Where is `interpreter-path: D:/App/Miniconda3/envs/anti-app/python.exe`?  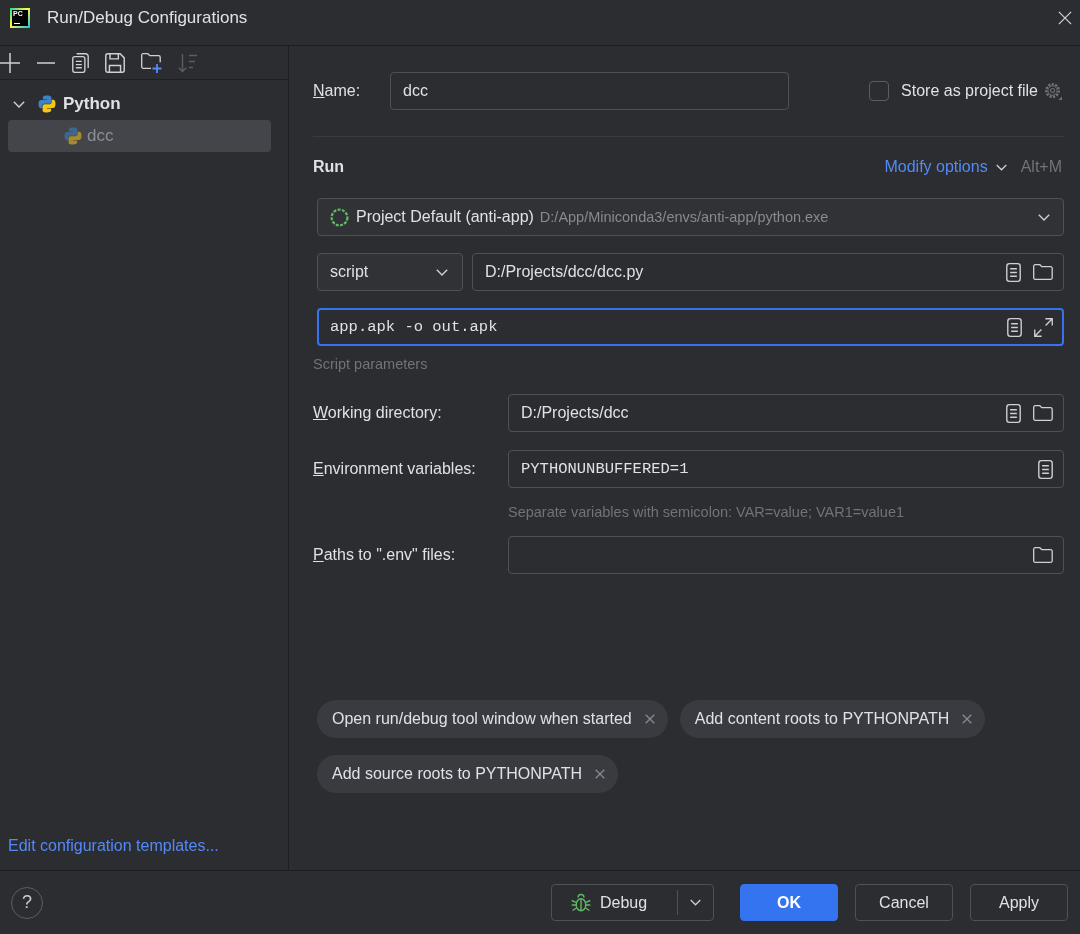 interpreter-path: D:/App/Miniconda3/envs/anti-app/python.exe is located at coordinates (684, 217).